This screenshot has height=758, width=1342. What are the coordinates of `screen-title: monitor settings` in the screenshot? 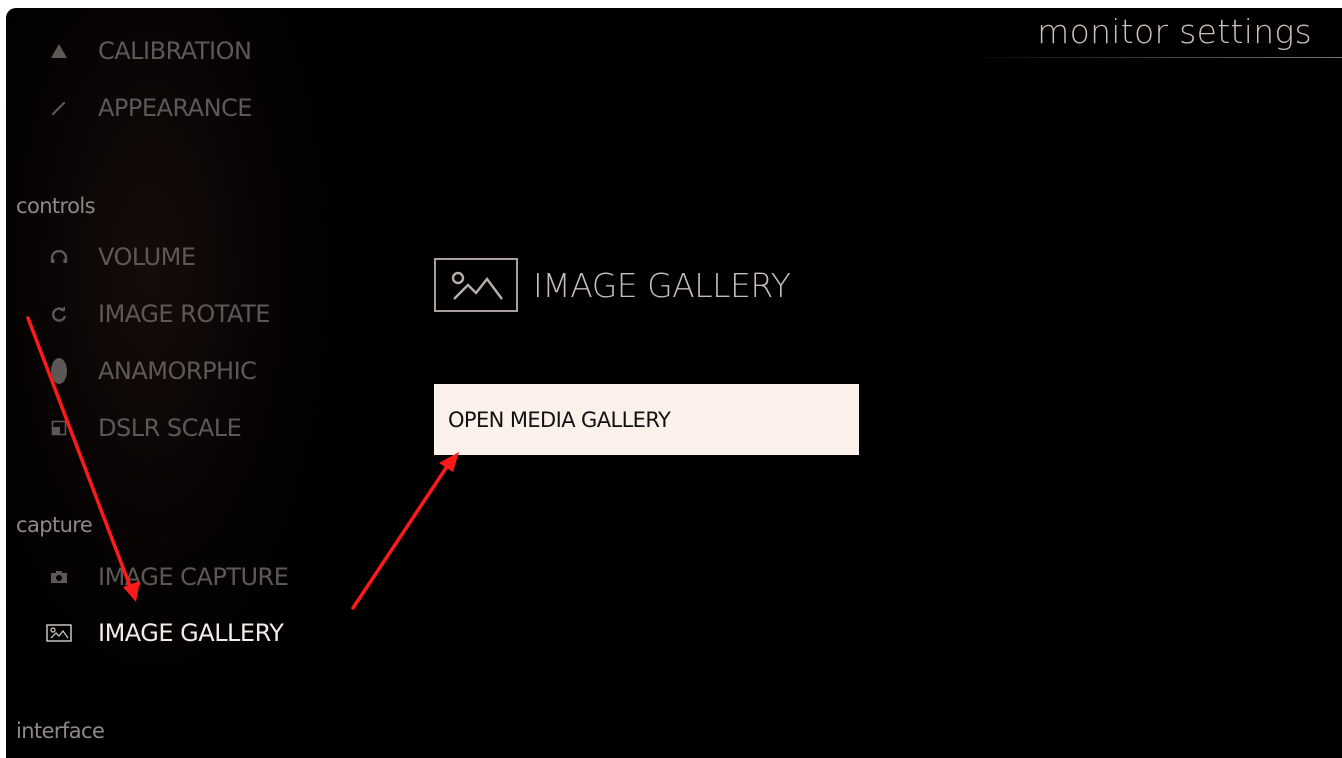 It's located at (1174, 31).